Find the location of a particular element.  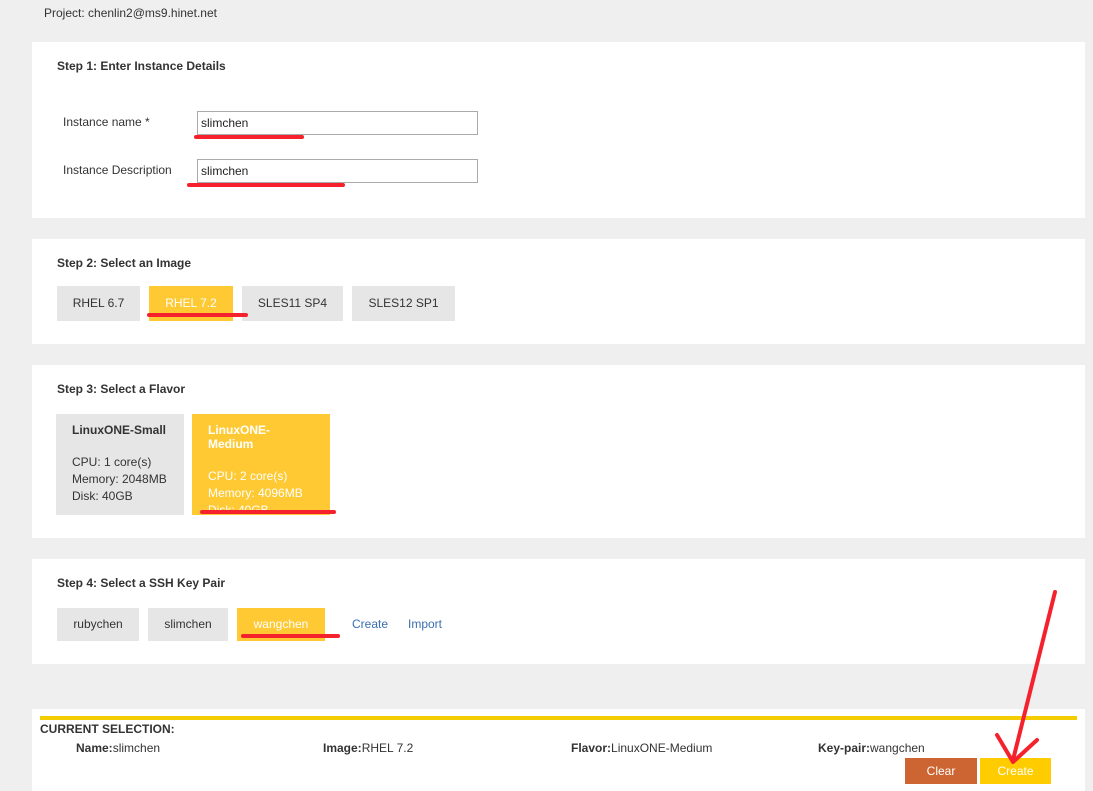

project-value: chenlin2@ms9.hinet.net is located at coordinates (152, 13).